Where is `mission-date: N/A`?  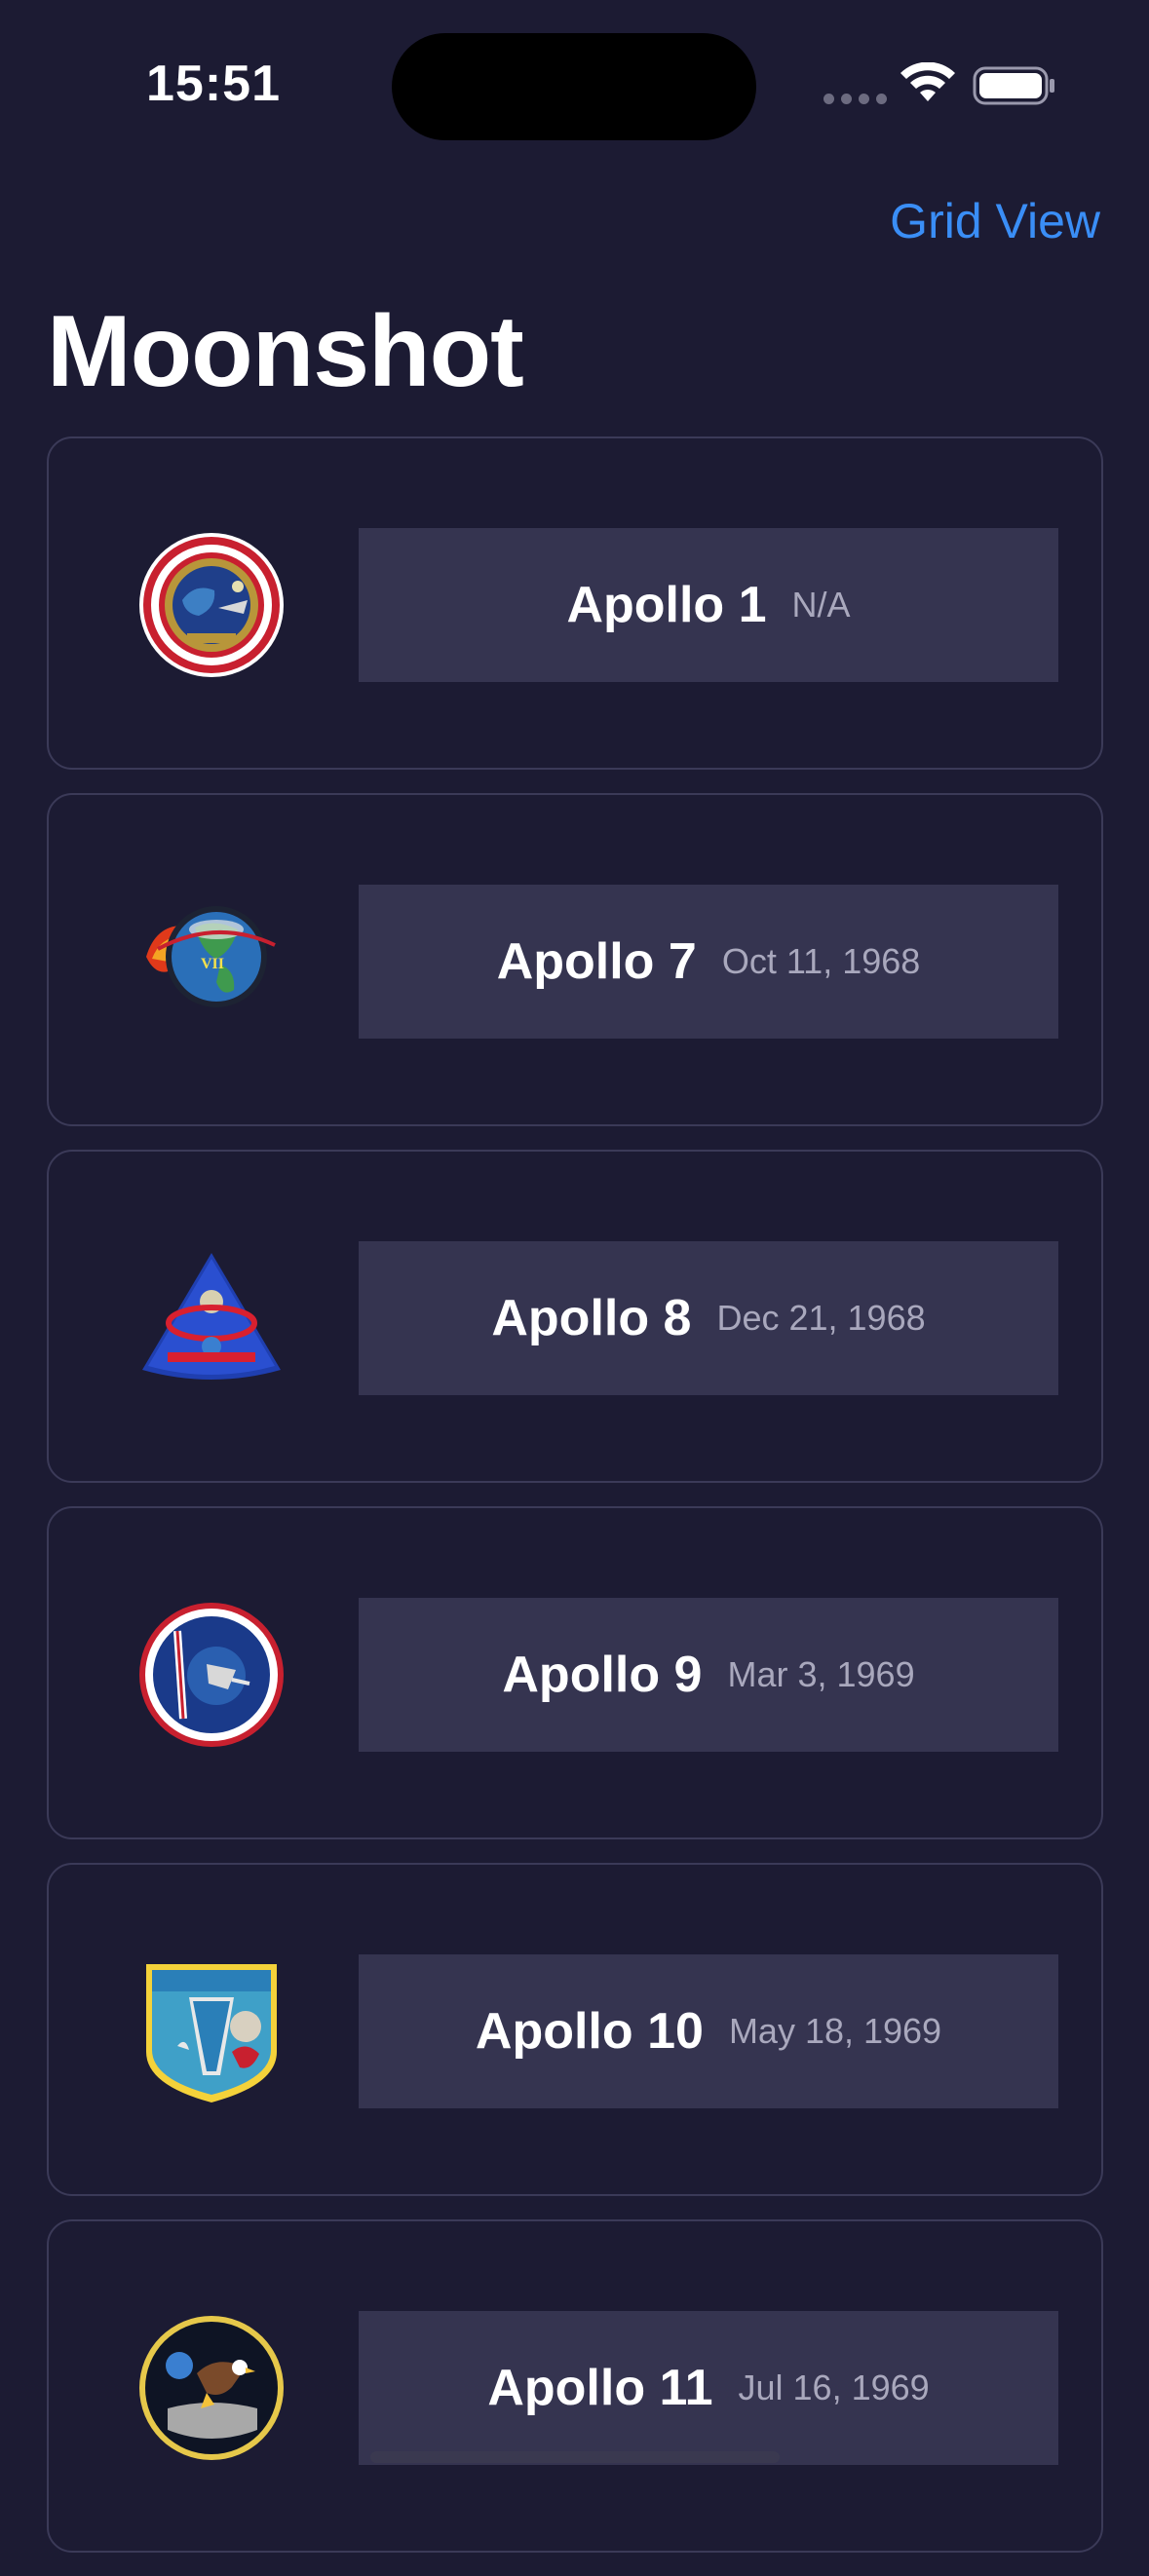
mission-date: N/A is located at coordinates (821, 605).